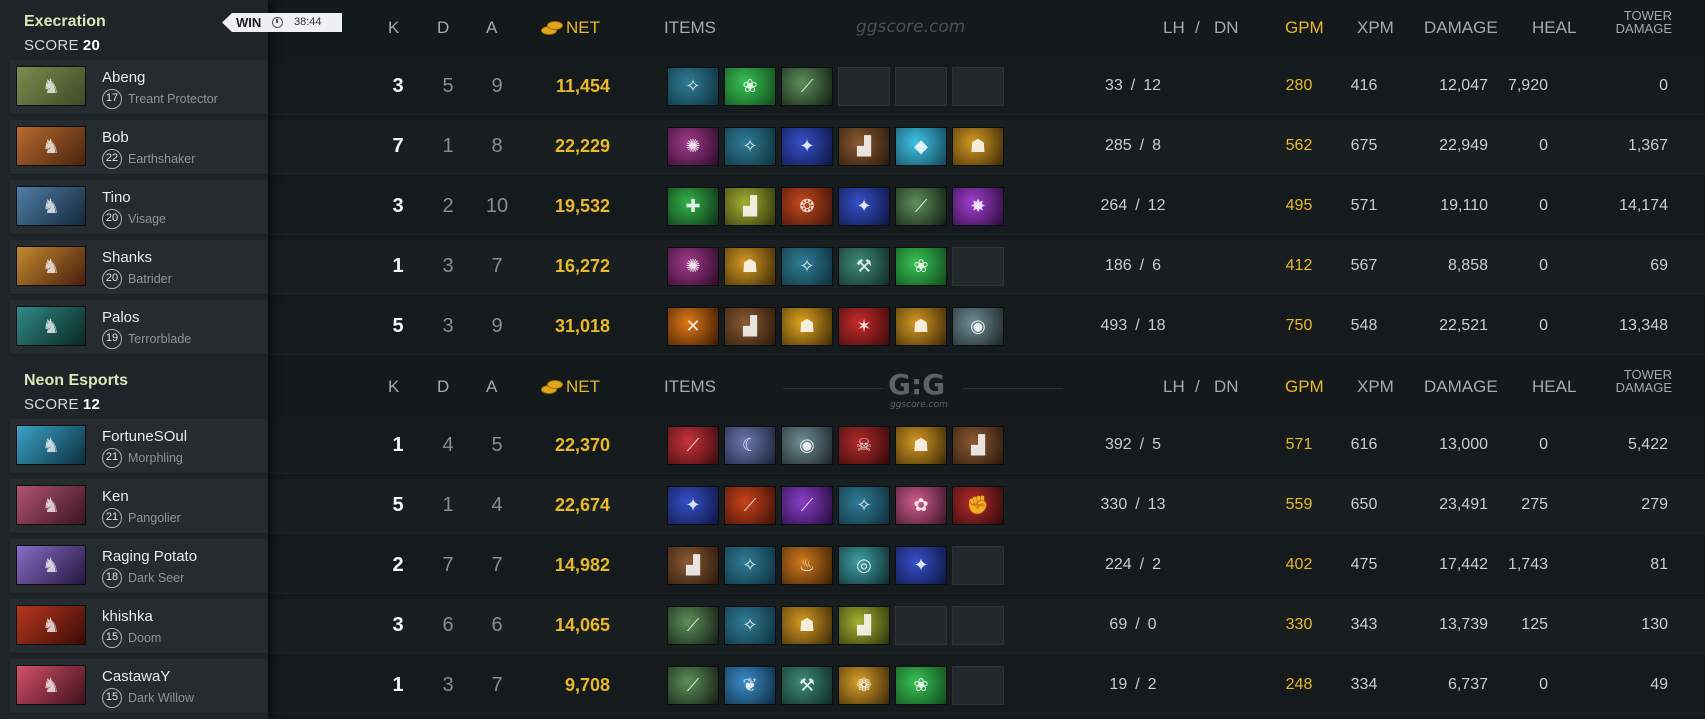 The image size is (1705, 719). I want to click on dragon-icon: ❦, so click(750, 685).